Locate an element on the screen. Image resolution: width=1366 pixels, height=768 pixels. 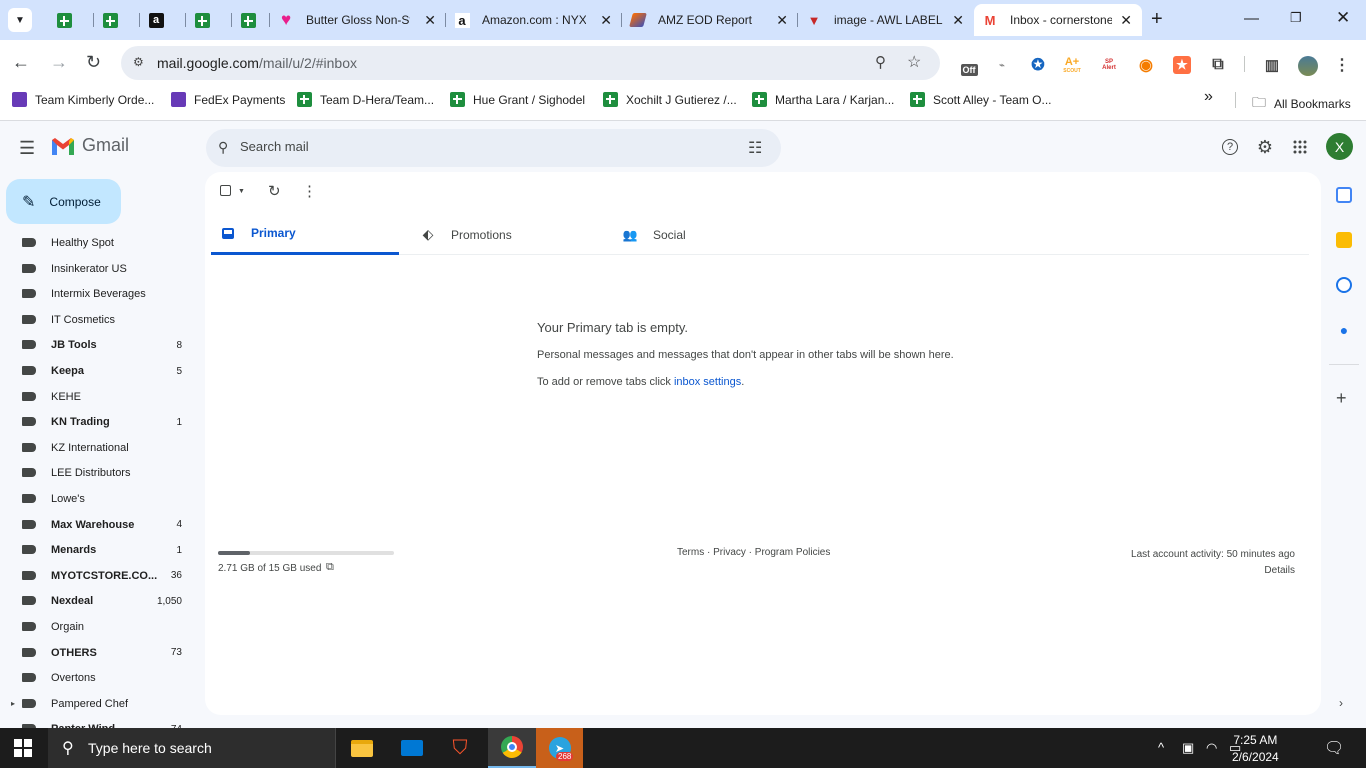
apps-grid-icon is located at coordinates (1300, 147).